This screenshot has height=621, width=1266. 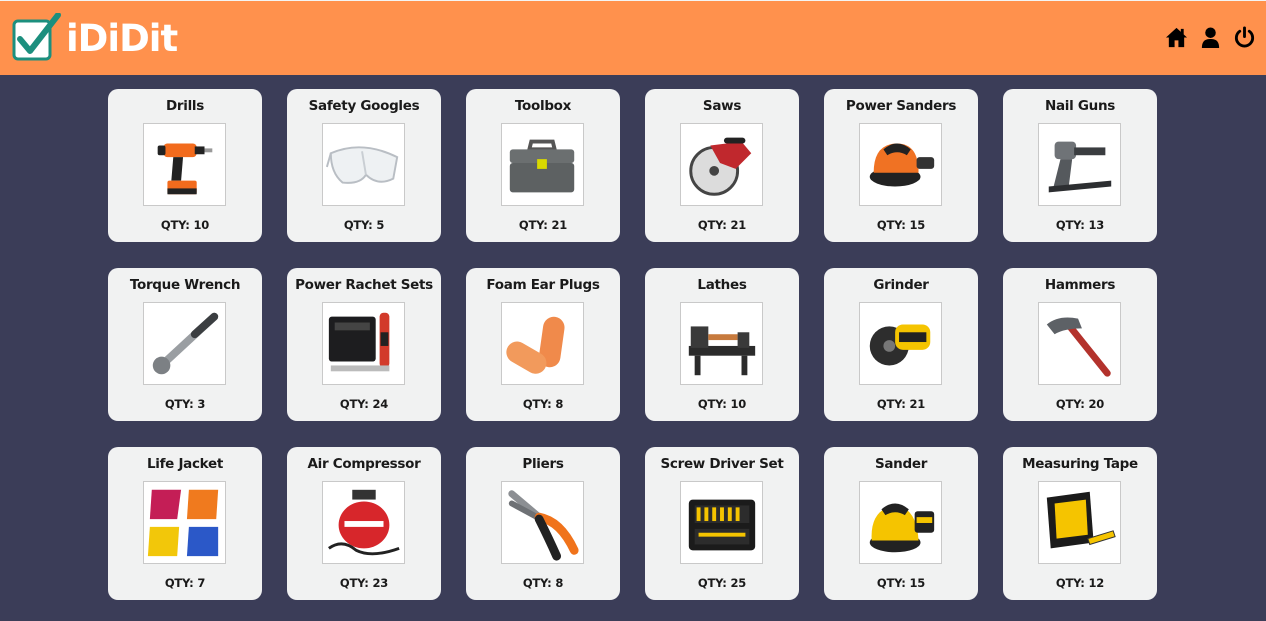 I want to click on tool-qty: QTY: 24, so click(x=364, y=404).